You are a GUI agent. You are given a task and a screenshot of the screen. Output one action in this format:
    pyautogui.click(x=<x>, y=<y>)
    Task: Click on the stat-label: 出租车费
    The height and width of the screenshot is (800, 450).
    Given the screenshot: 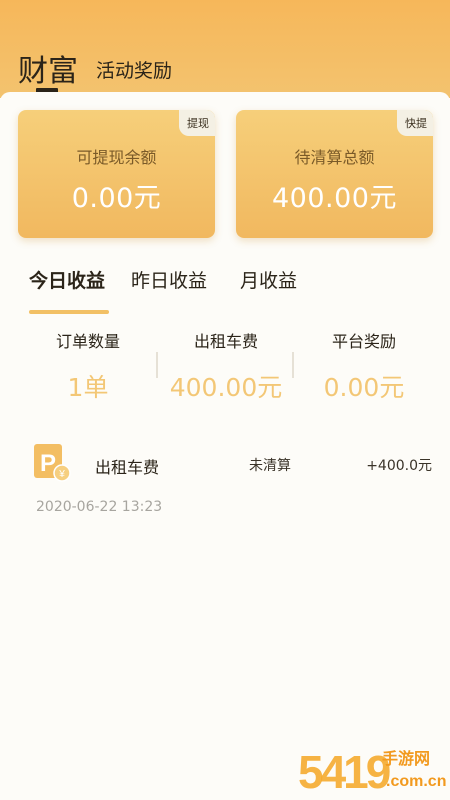 What is the action you would take?
    pyautogui.click(x=225, y=341)
    